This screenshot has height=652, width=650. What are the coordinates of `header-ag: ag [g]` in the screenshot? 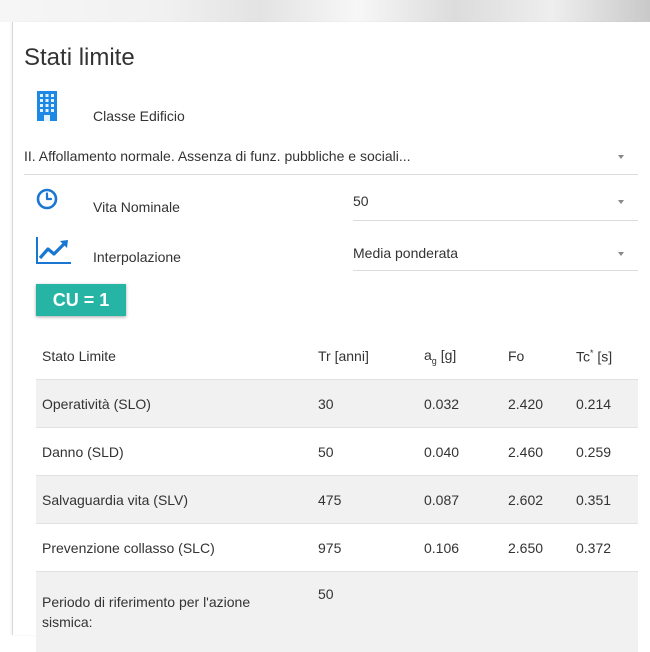 It's located at (460, 356).